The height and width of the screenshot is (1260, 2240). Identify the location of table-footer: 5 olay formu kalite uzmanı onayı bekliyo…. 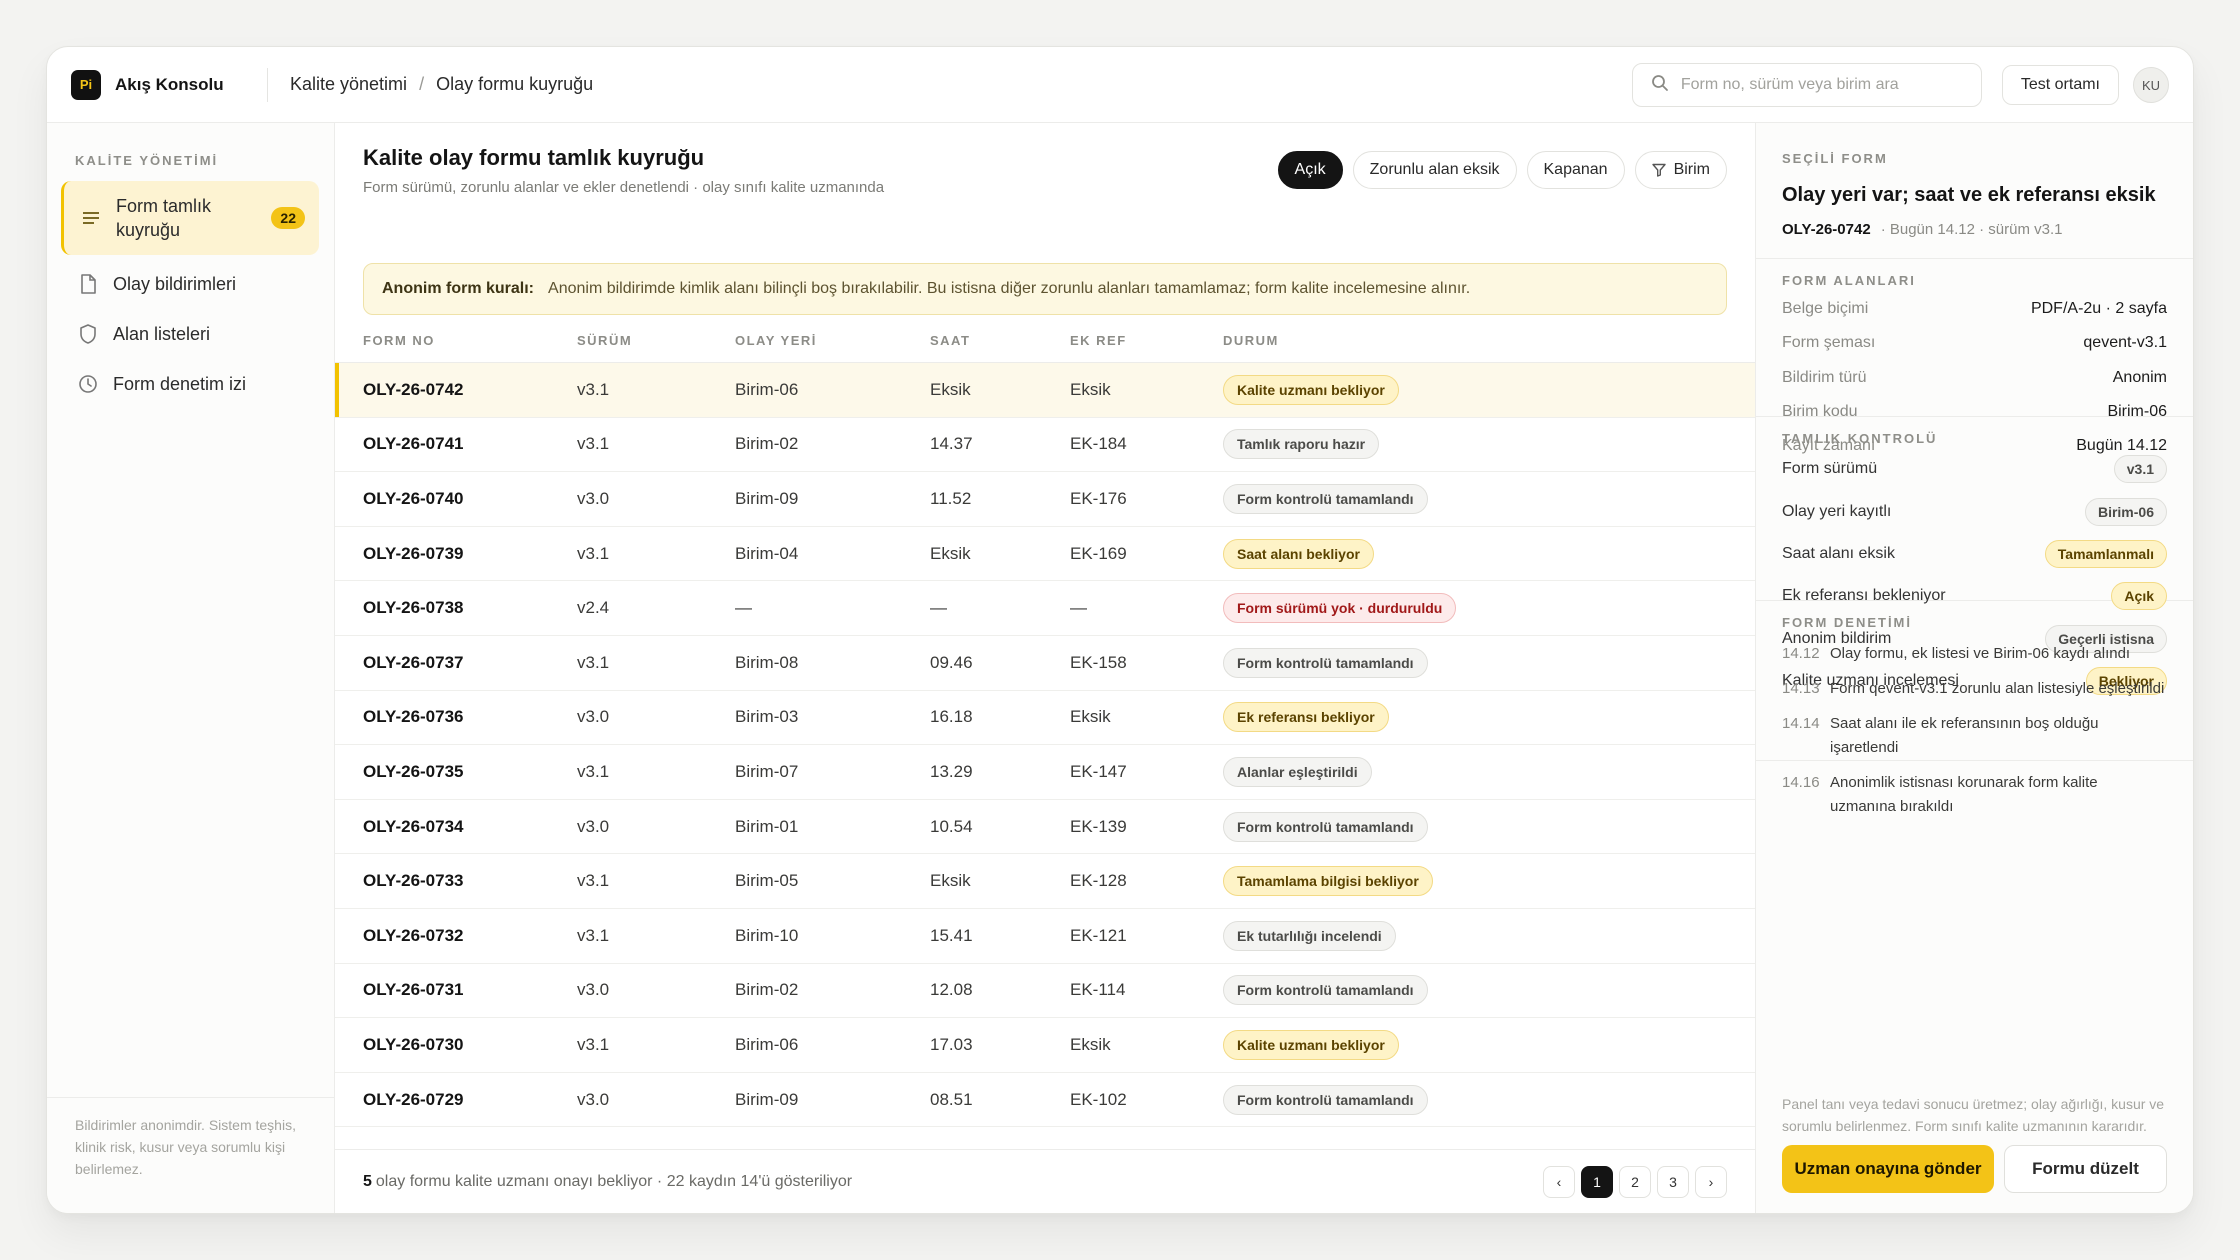
(1045, 1181).